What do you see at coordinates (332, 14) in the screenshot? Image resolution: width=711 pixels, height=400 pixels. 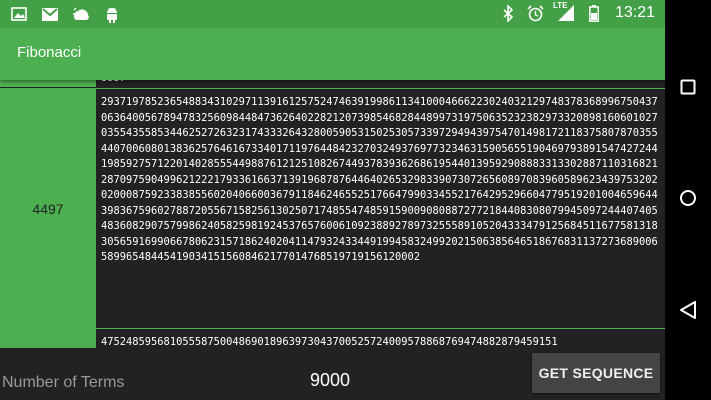 I see `status-bar: LTE 13:21` at bounding box center [332, 14].